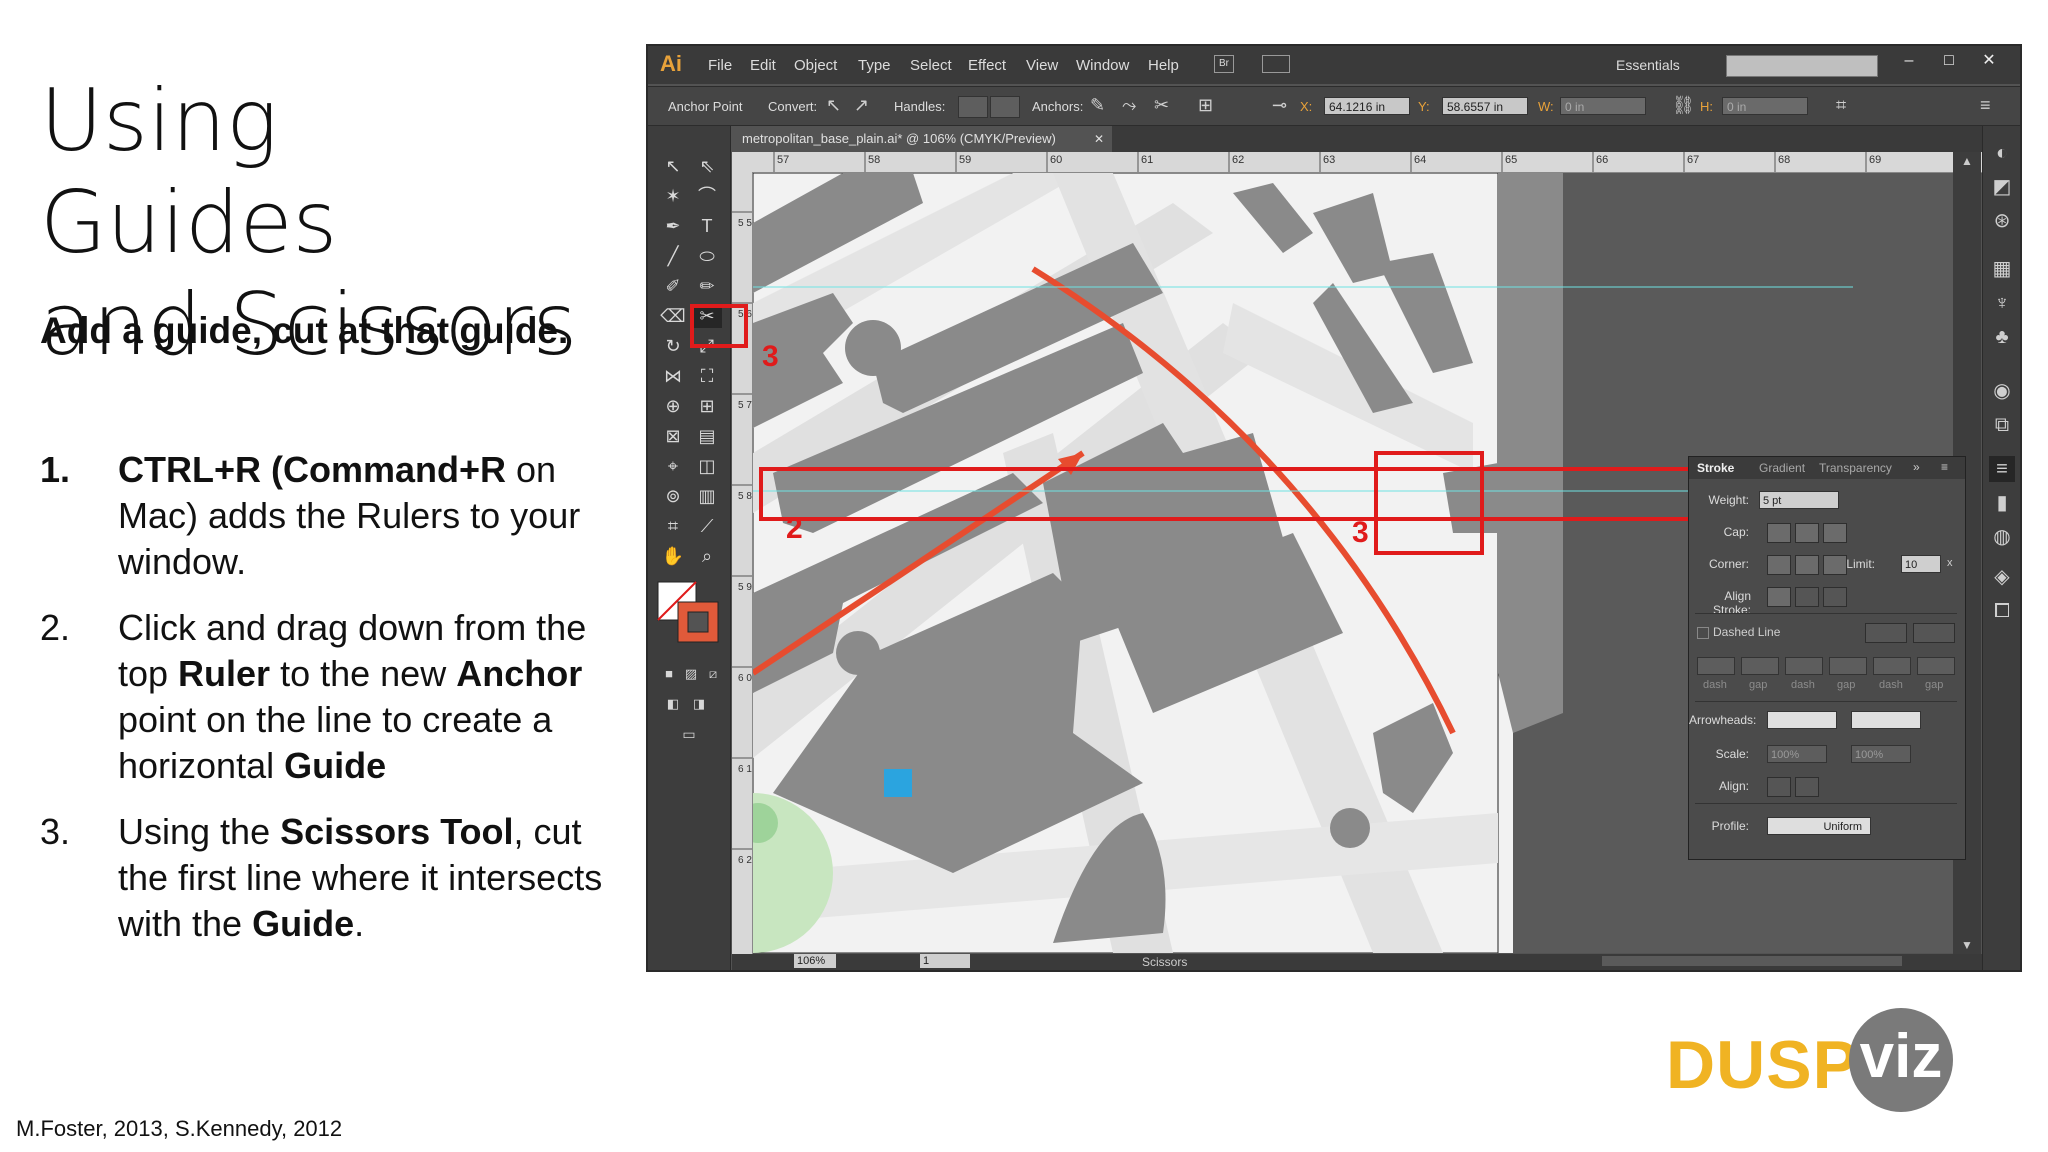 This screenshot has height=1152, width=2048. What do you see at coordinates (1752, 961) in the screenshot?
I see `horizontal-scrollbar` at bounding box center [1752, 961].